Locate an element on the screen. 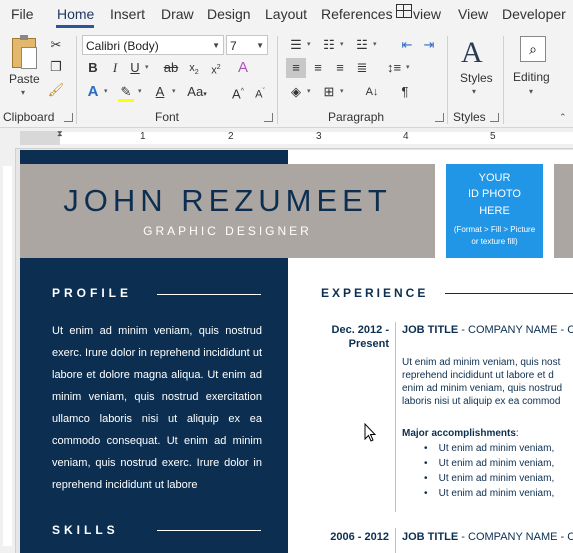  subscript-button: x2 is located at coordinates (194, 68).